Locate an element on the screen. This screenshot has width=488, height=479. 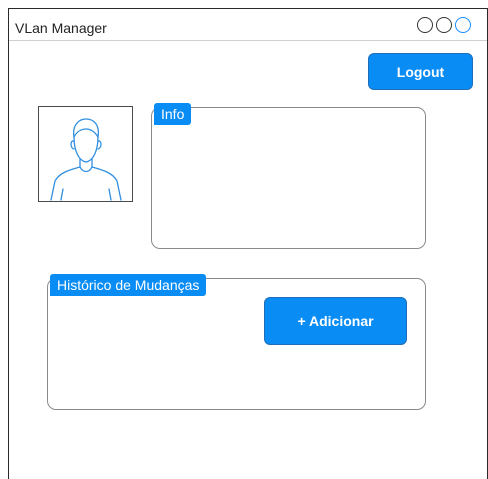
history-panel-label: Histórico de Mudanças is located at coordinates (128, 285).